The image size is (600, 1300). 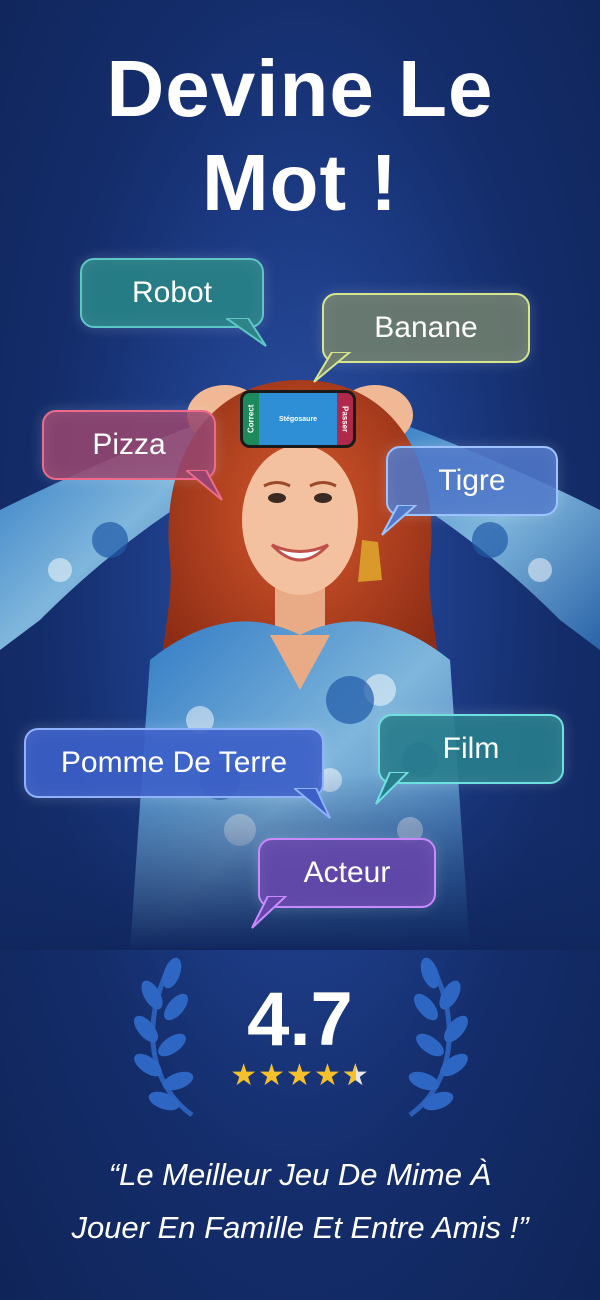 What do you see at coordinates (204, 485) in the screenshot?
I see `bubble-pizza-tail` at bounding box center [204, 485].